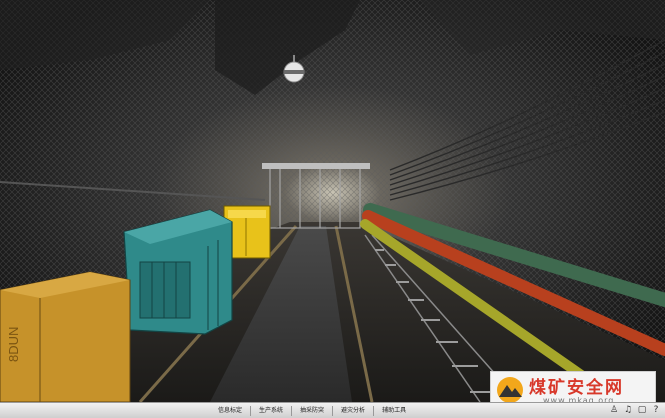 The height and width of the screenshot is (418, 665). What do you see at coordinates (628, 410) in the screenshot?
I see `speaker-icon: ♫` at bounding box center [628, 410].